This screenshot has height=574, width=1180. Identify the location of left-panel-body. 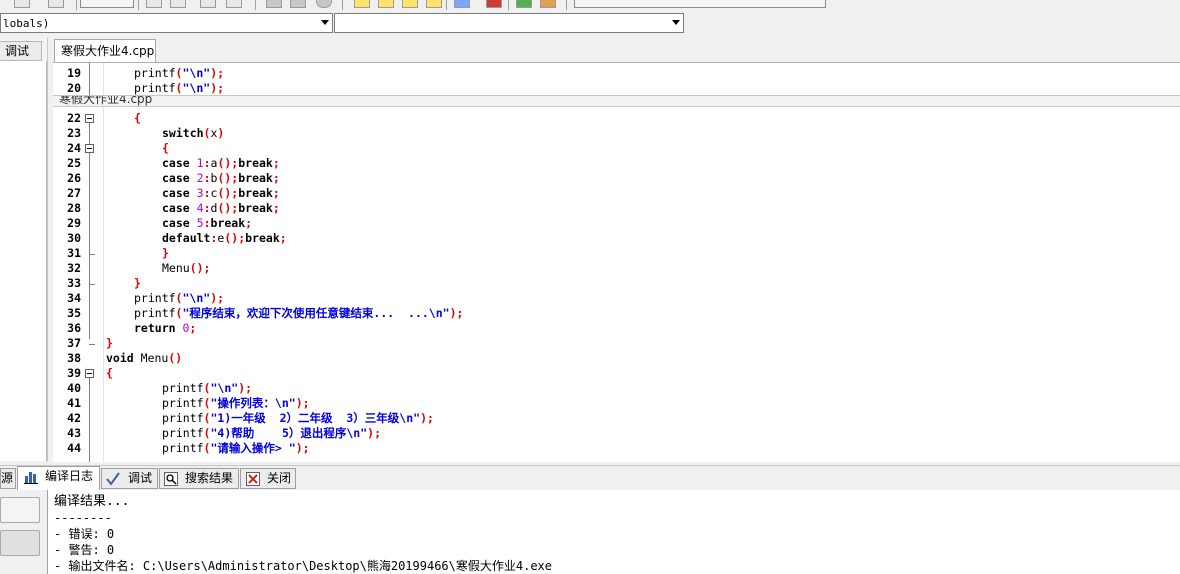
(23, 261).